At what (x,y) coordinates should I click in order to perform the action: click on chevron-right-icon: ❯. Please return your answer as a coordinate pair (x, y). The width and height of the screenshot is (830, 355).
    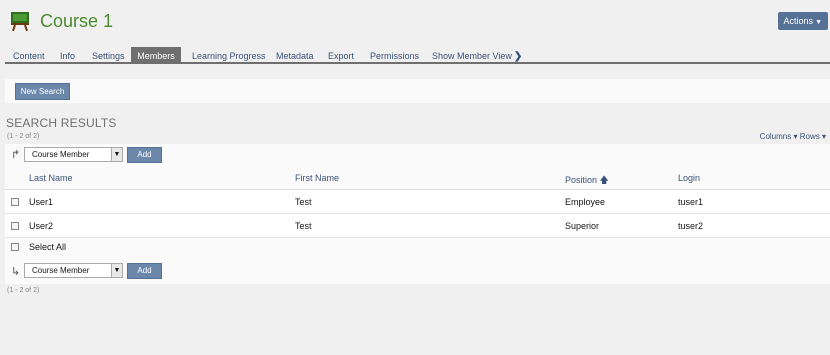
    Looking at the image, I should click on (518, 56).